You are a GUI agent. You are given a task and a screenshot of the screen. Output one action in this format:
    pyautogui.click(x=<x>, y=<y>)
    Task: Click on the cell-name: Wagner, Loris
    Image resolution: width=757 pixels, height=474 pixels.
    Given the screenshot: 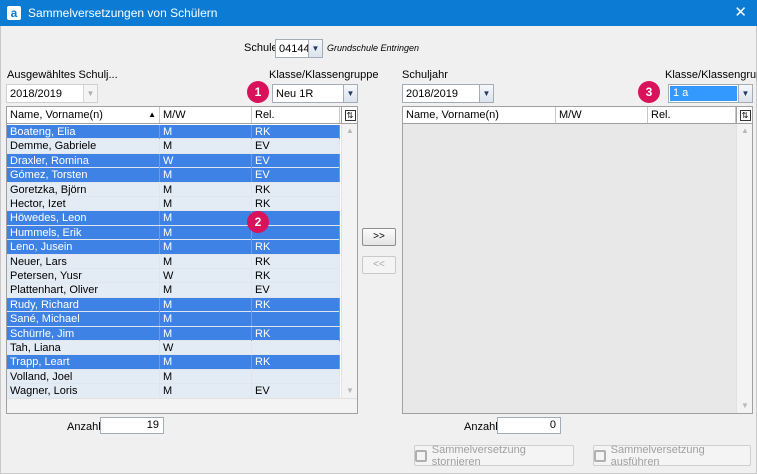 What is the action you would take?
    pyautogui.click(x=83, y=391)
    